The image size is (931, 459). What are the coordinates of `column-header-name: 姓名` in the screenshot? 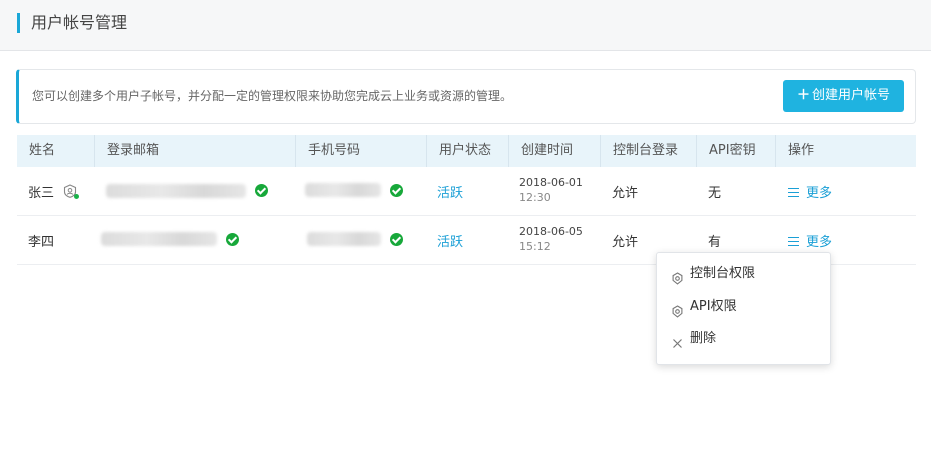 It's located at (42, 150).